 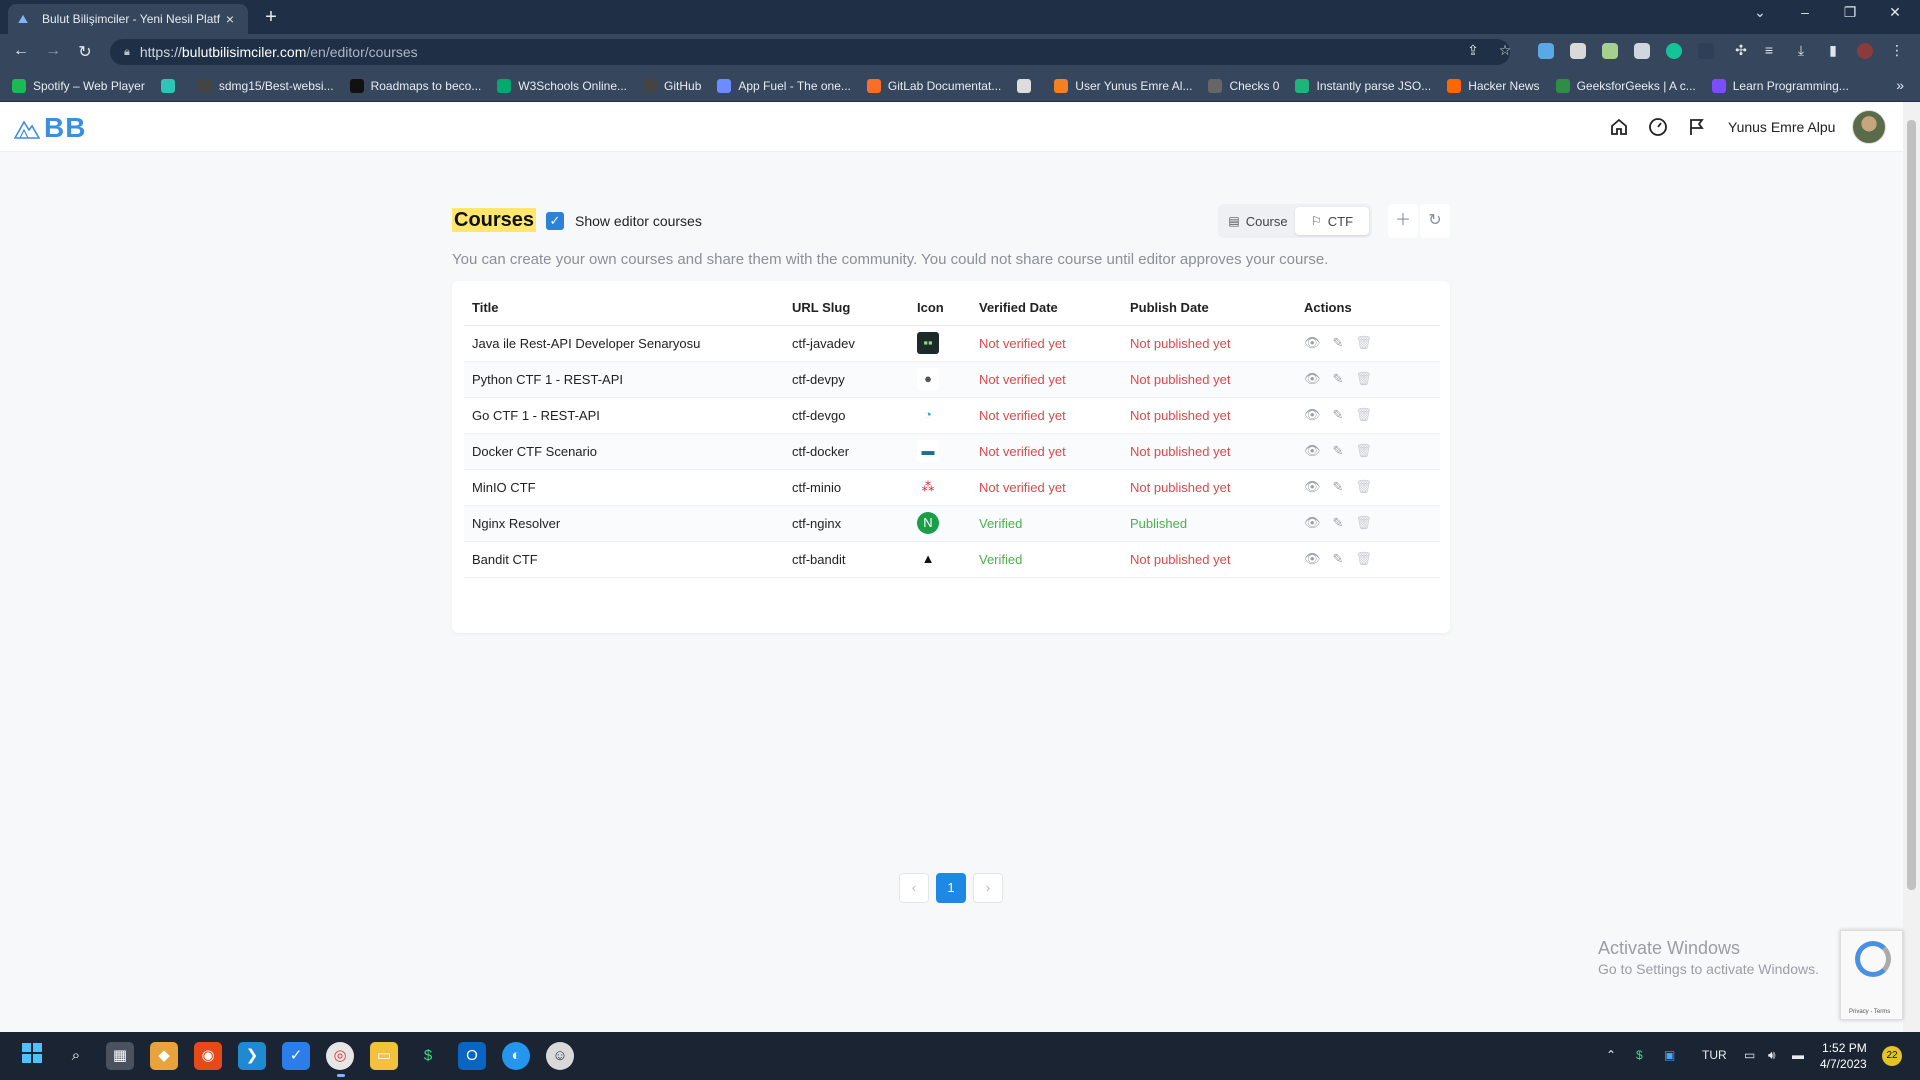 I want to click on tray-overflow-icon: ⌃, so click(x=1611, y=1055).